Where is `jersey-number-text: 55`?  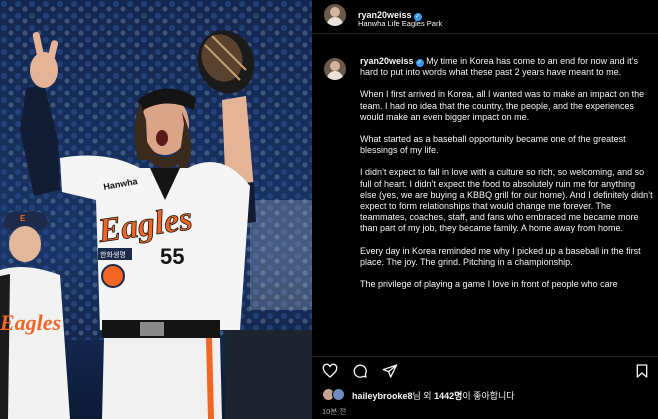 jersey-number-text: 55 is located at coordinates (172, 256).